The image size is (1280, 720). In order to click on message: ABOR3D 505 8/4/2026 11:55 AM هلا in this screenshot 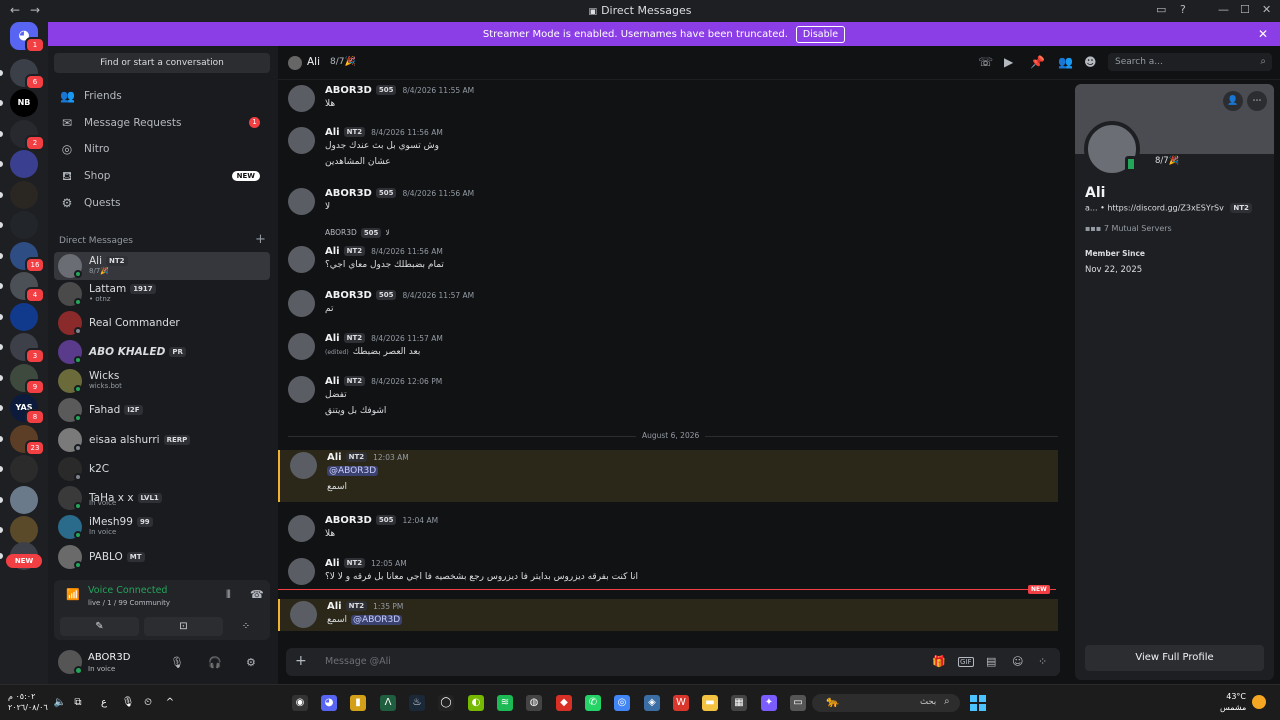, I will do `click(668, 100)`.